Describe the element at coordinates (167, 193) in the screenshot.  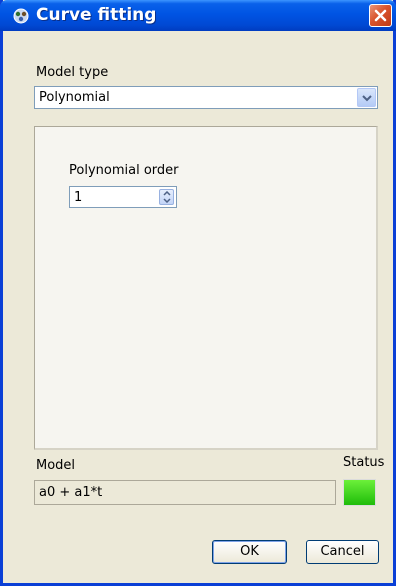
I see `spin-up-icon` at that location.